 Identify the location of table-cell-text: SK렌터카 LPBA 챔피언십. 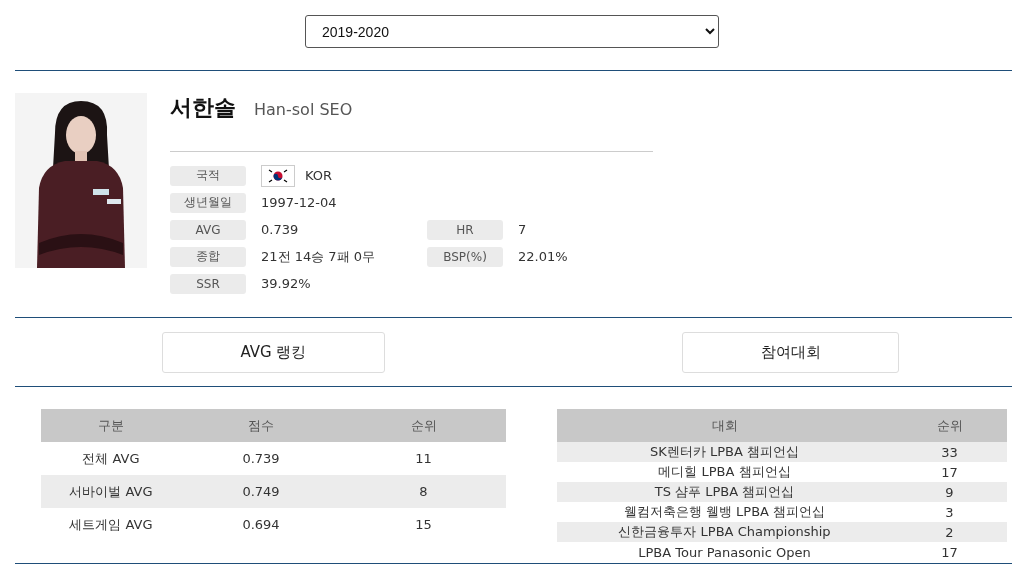
(724, 452).